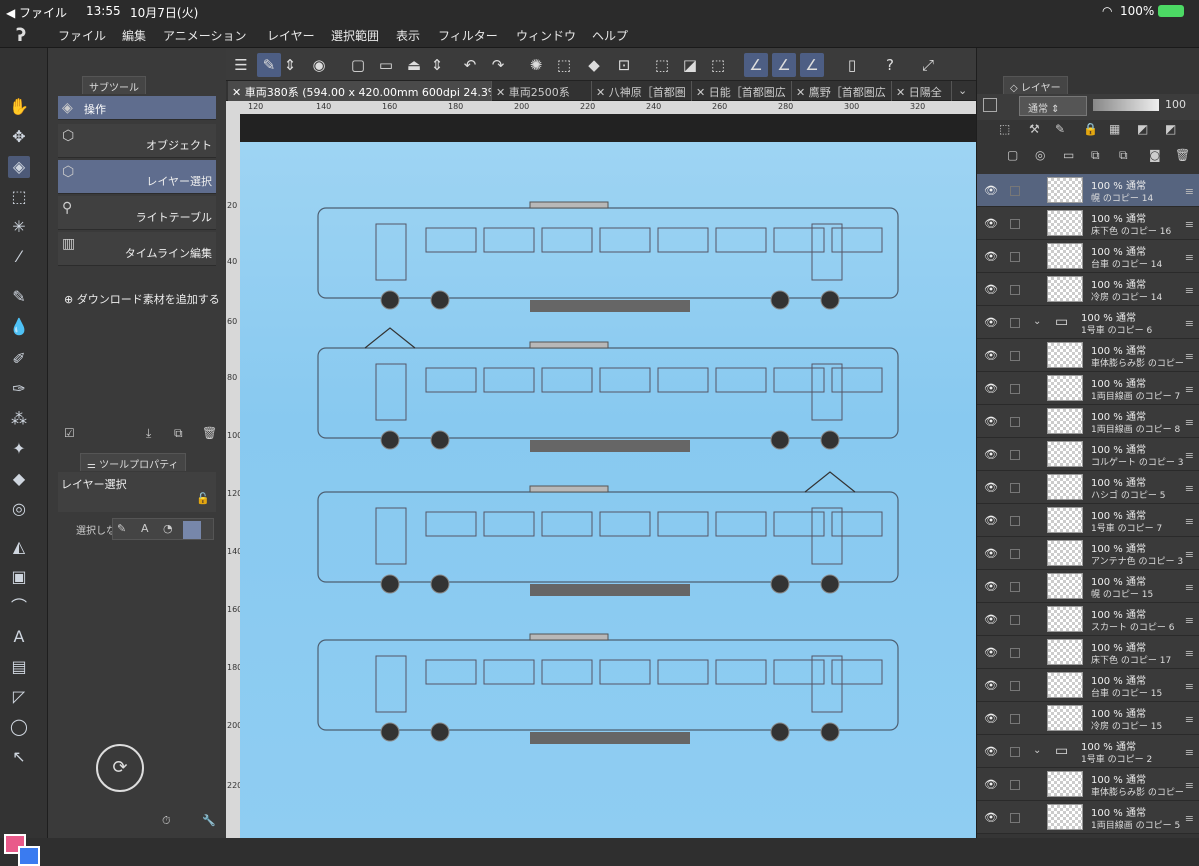 The image size is (1199, 866). I want to click on layer-row: 👁 100 % 通常 1号車 のコピー 7 ≡, so click(1088, 520).